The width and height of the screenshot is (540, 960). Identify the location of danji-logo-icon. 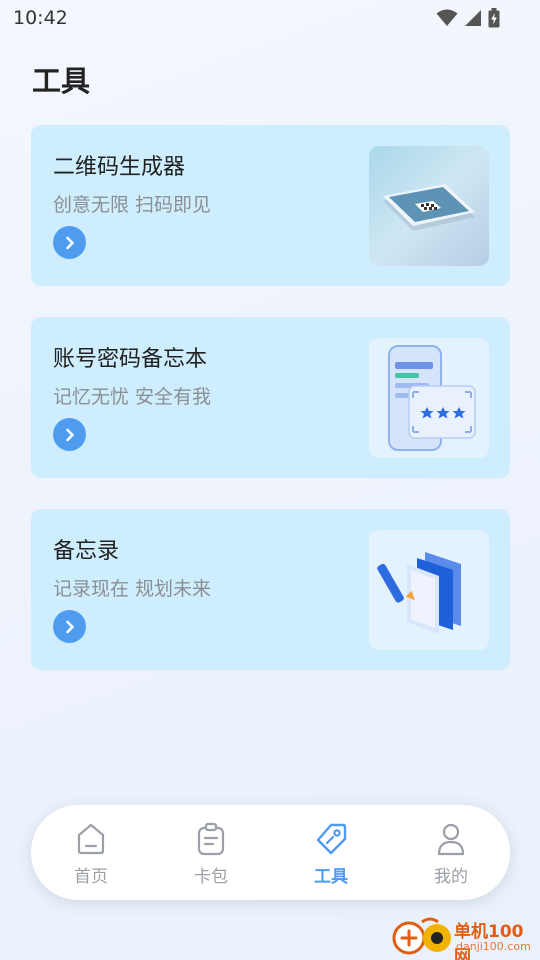
(421, 936).